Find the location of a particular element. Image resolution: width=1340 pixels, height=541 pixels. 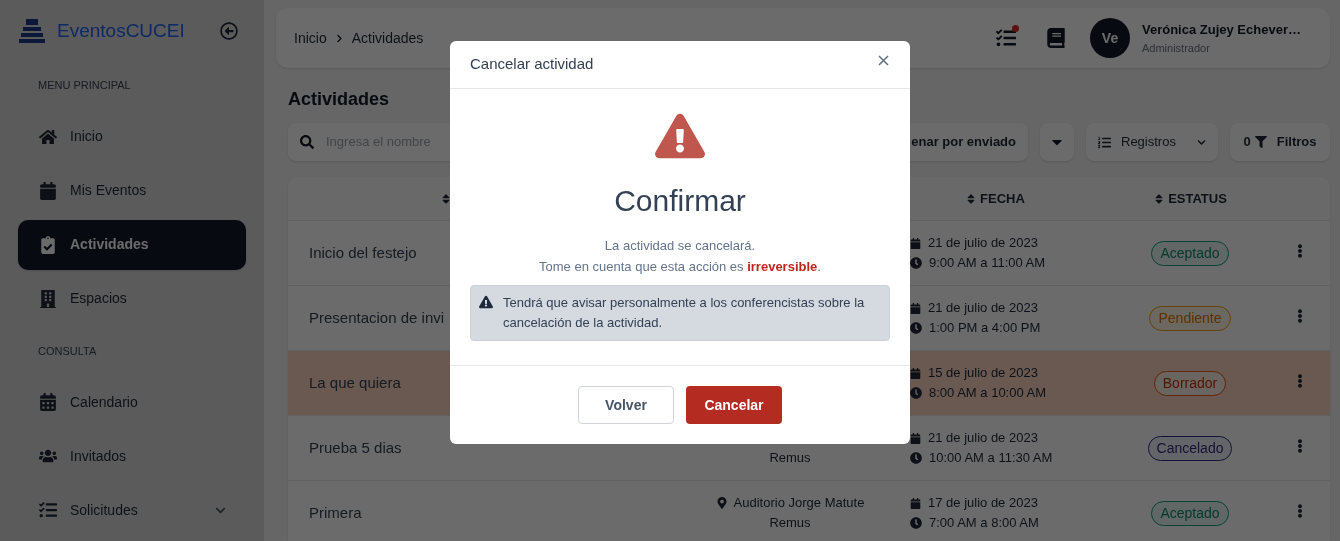

nav-item: Solicitudes is located at coordinates (132, 510).